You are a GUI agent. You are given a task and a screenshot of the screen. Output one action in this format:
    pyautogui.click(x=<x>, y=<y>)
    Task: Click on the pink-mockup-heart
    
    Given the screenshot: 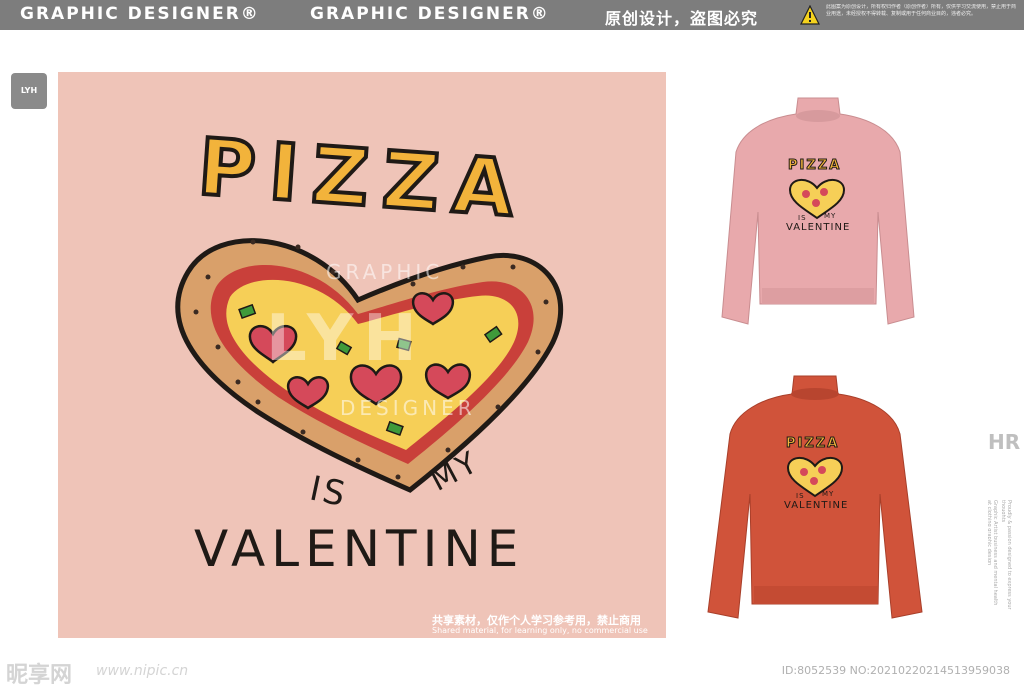 What is the action you would take?
    pyautogui.click(x=817, y=199)
    